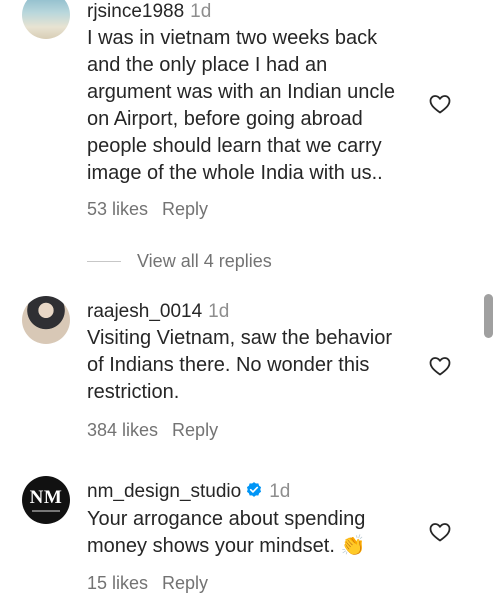 The height and width of the screenshot is (594, 496). Describe the element at coordinates (117, 209) in the screenshot. I see `likes-count: 53 likes` at that location.